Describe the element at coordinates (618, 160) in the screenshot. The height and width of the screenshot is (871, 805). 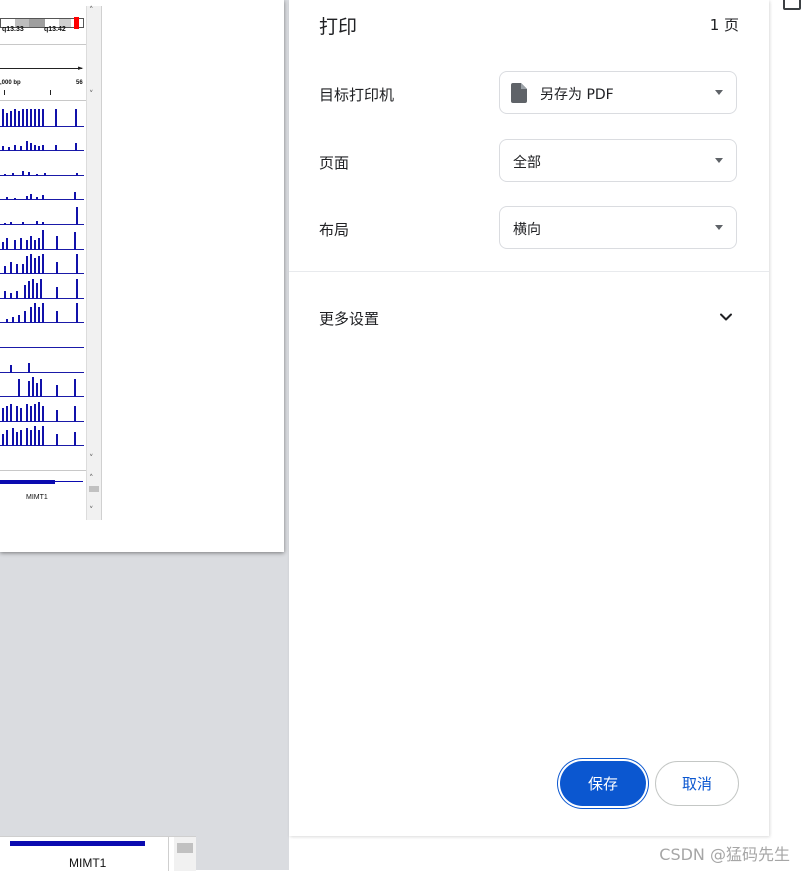
I see `pages-select: 全部` at that location.